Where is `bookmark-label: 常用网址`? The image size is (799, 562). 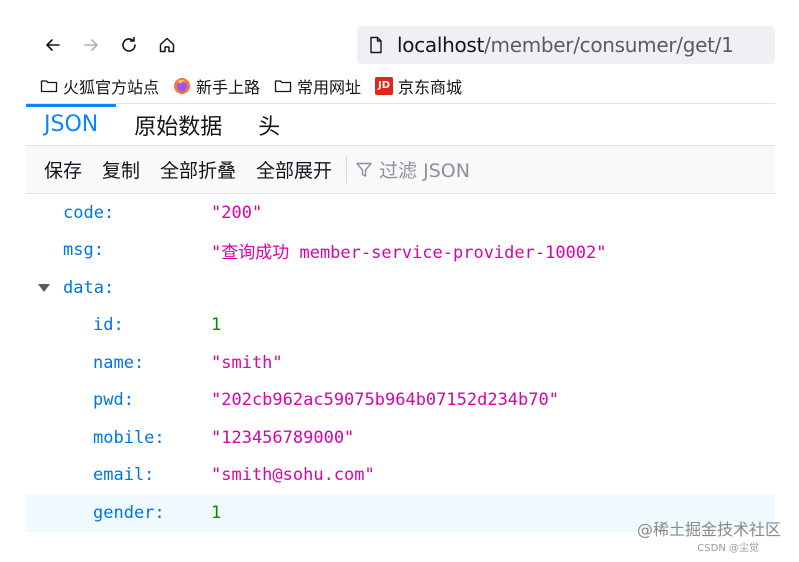
bookmark-label: 常用网址 is located at coordinates (329, 87).